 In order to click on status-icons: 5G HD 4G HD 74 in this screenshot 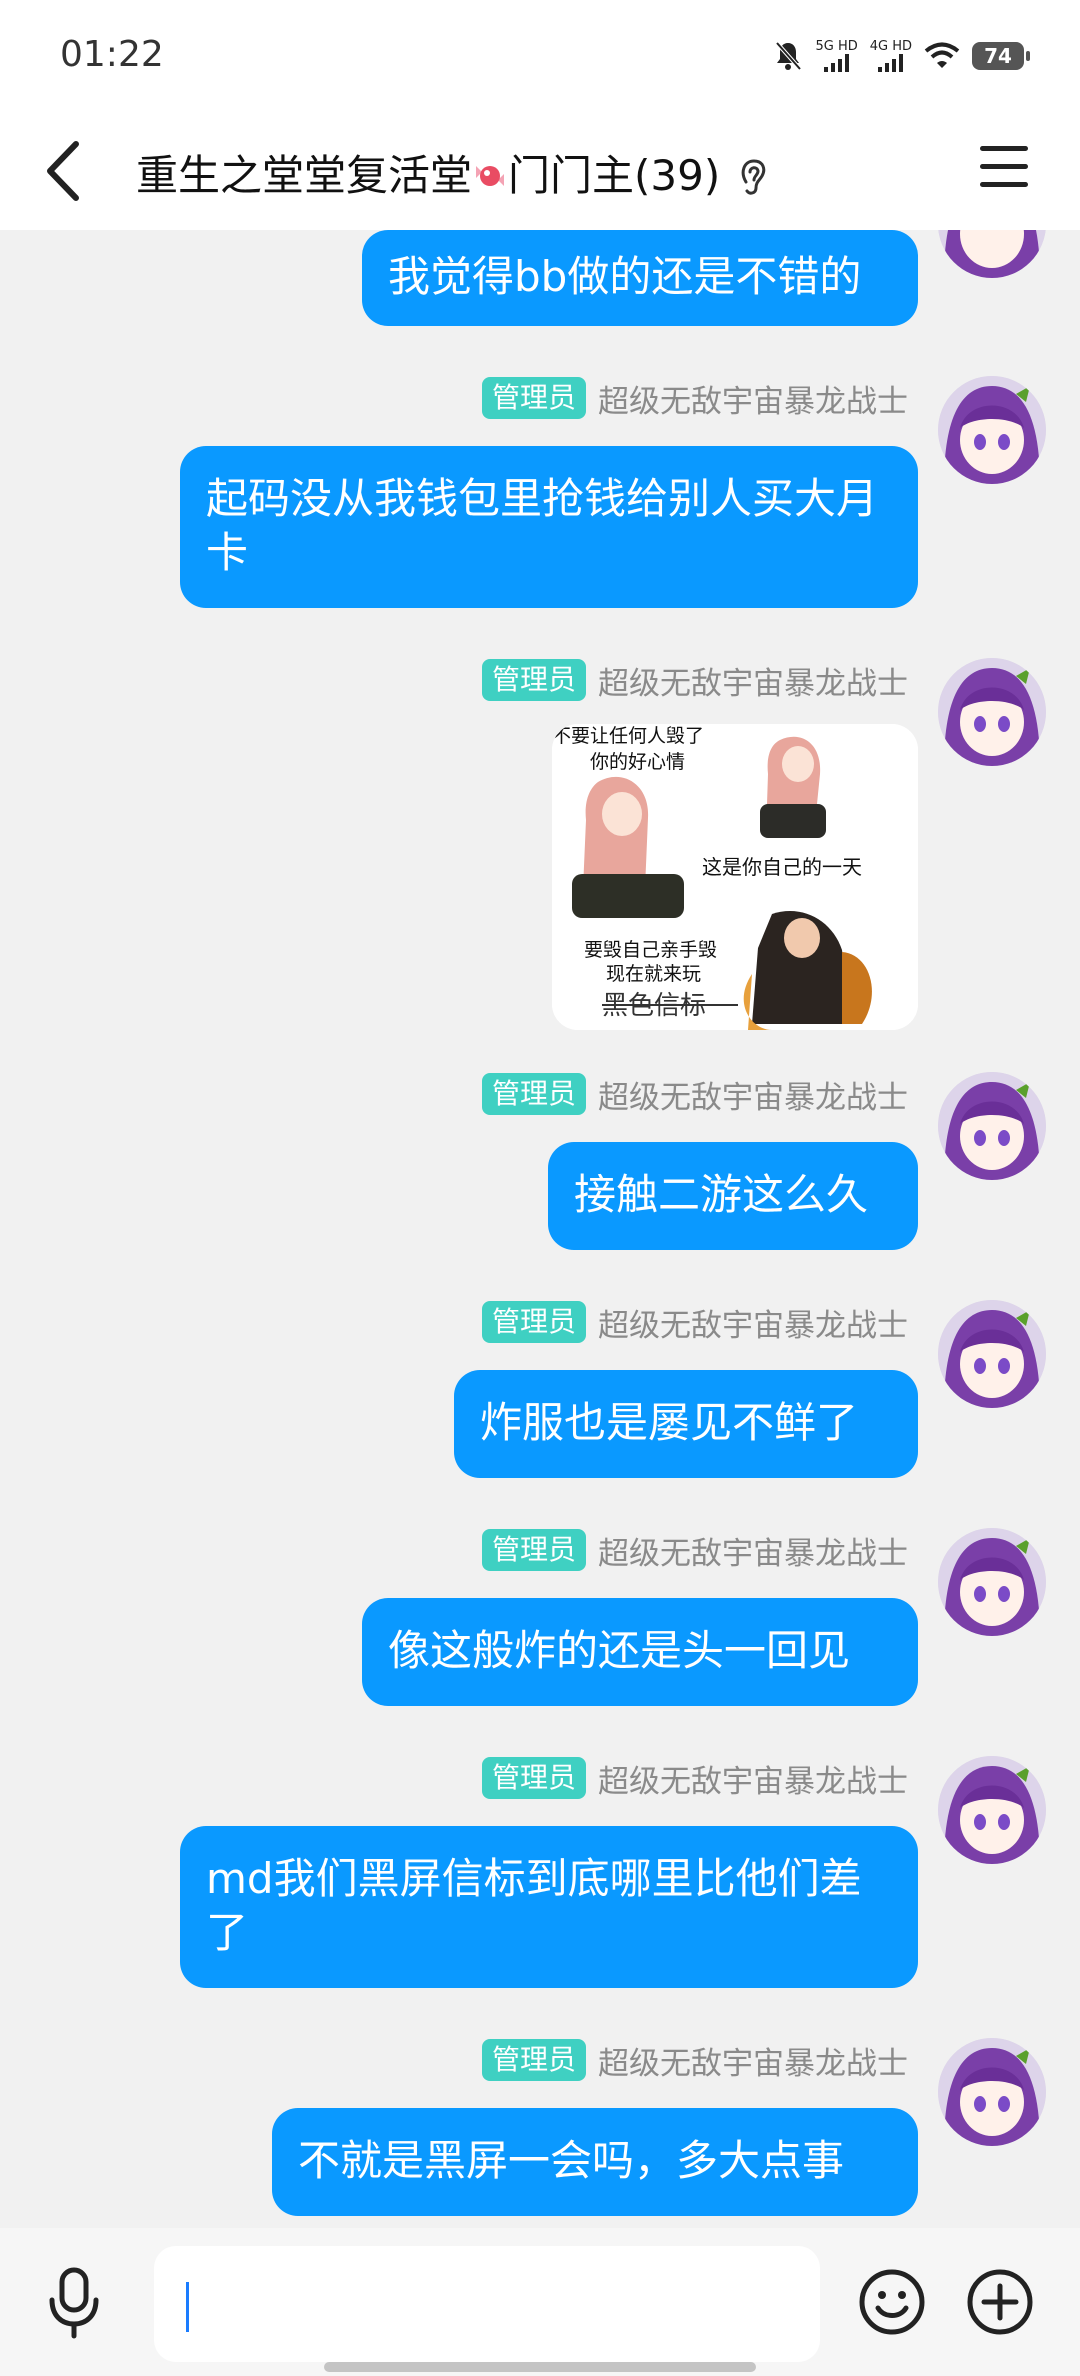, I will do `click(901, 56)`.